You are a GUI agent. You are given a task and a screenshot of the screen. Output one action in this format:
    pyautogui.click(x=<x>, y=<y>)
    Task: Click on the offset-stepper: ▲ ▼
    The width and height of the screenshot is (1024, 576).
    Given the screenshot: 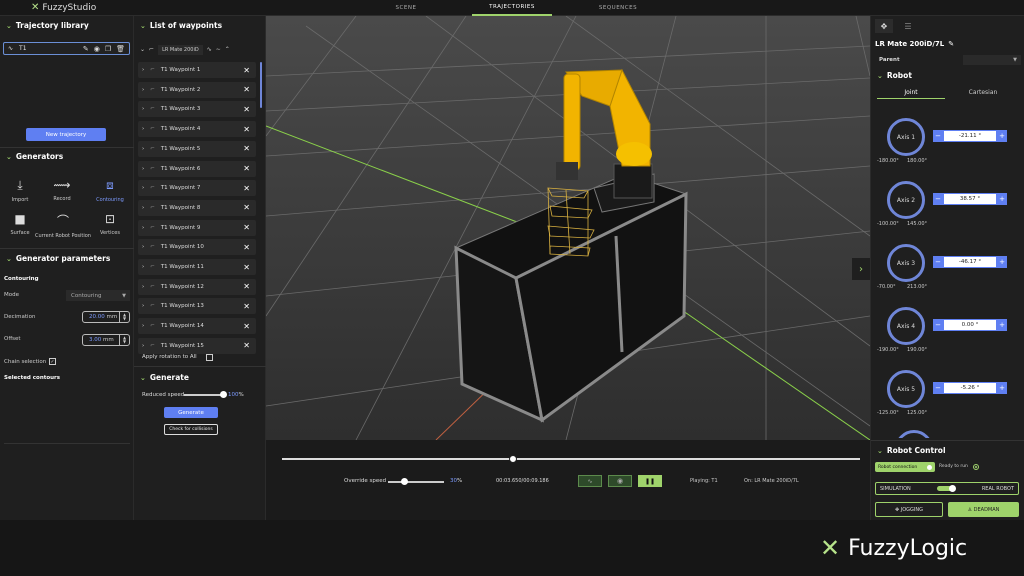 What is the action you would take?
    pyautogui.click(x=124, y=340)
    